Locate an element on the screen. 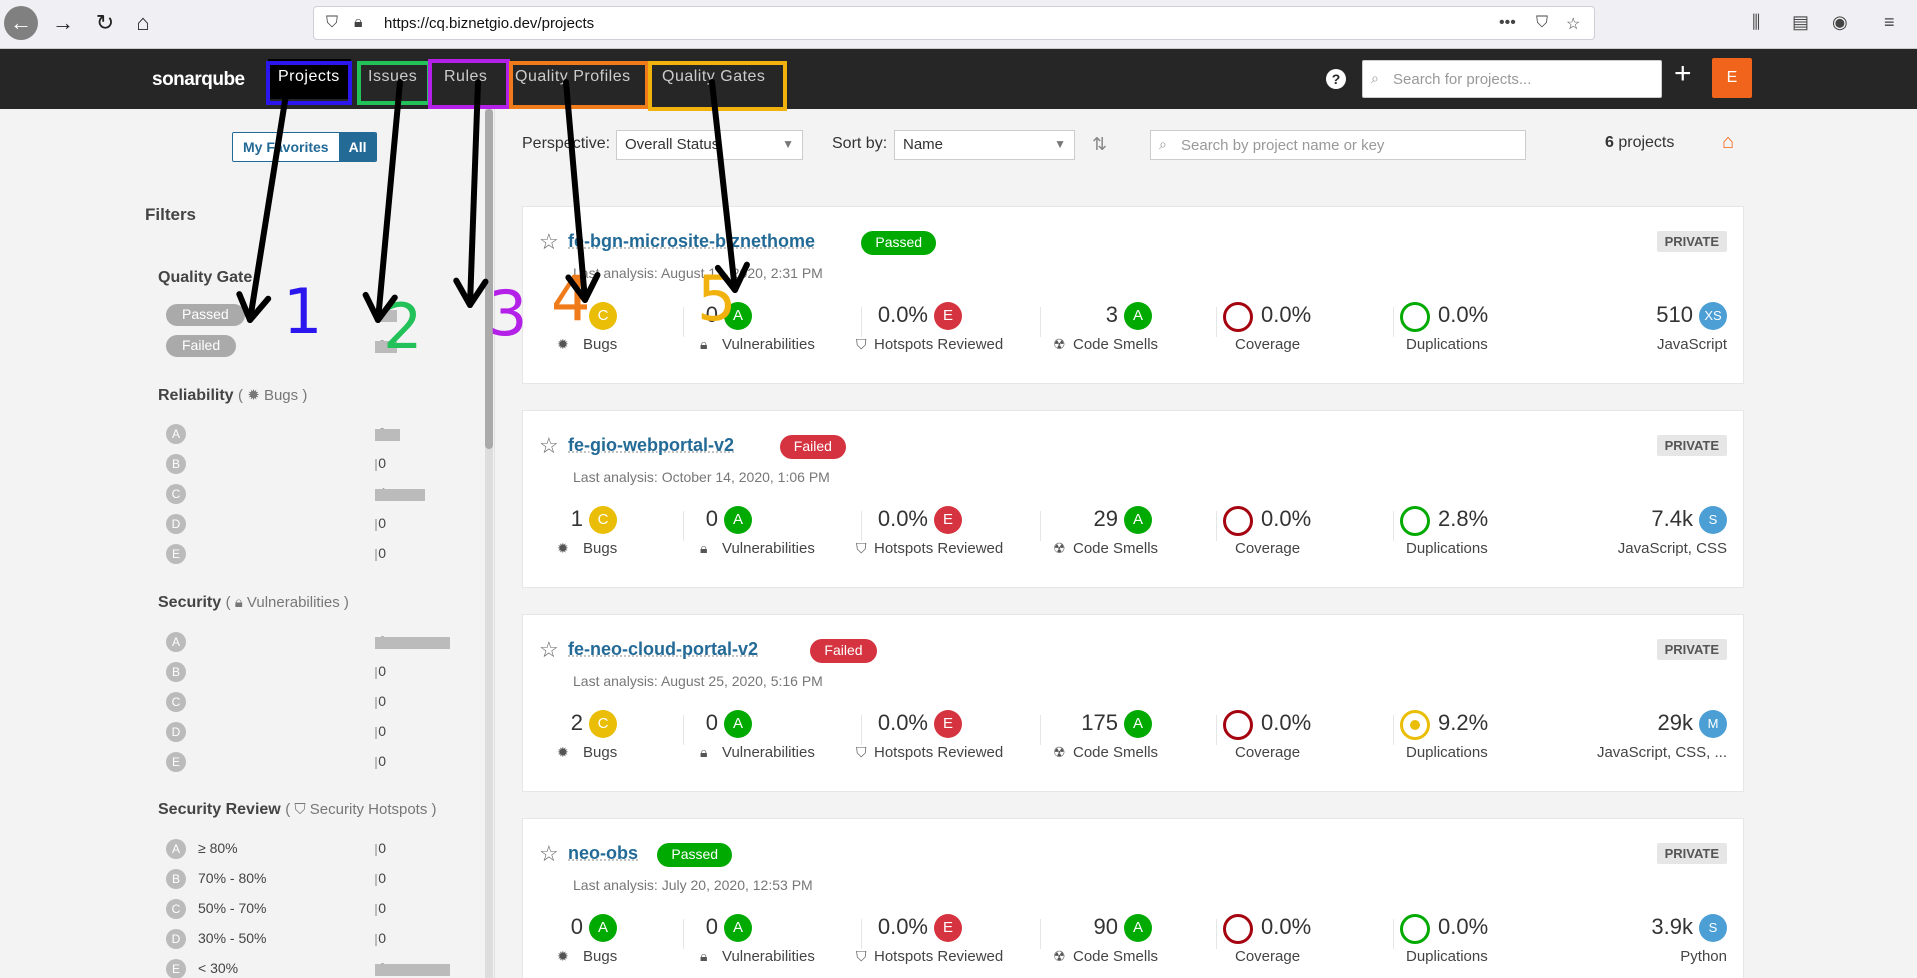 This screenshot has height=978, width=1917. filter-row: A ≥ 80% 0 is located at coordinates (308, 849).